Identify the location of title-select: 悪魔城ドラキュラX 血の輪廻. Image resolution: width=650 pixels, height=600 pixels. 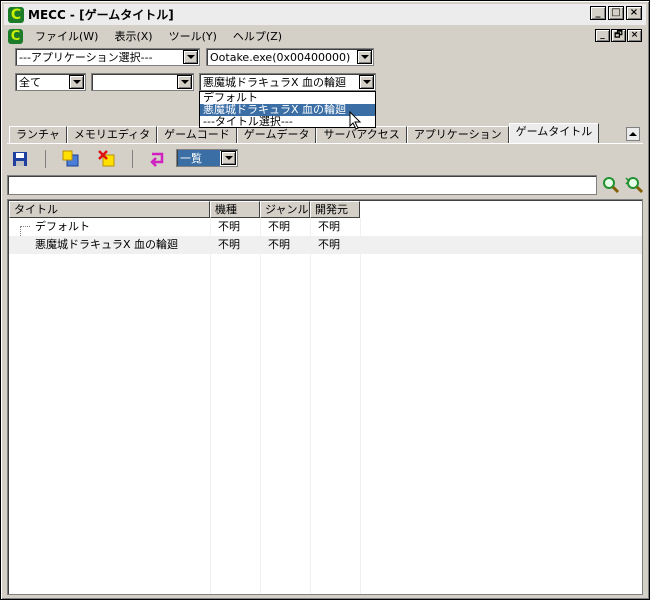
(287, 82).